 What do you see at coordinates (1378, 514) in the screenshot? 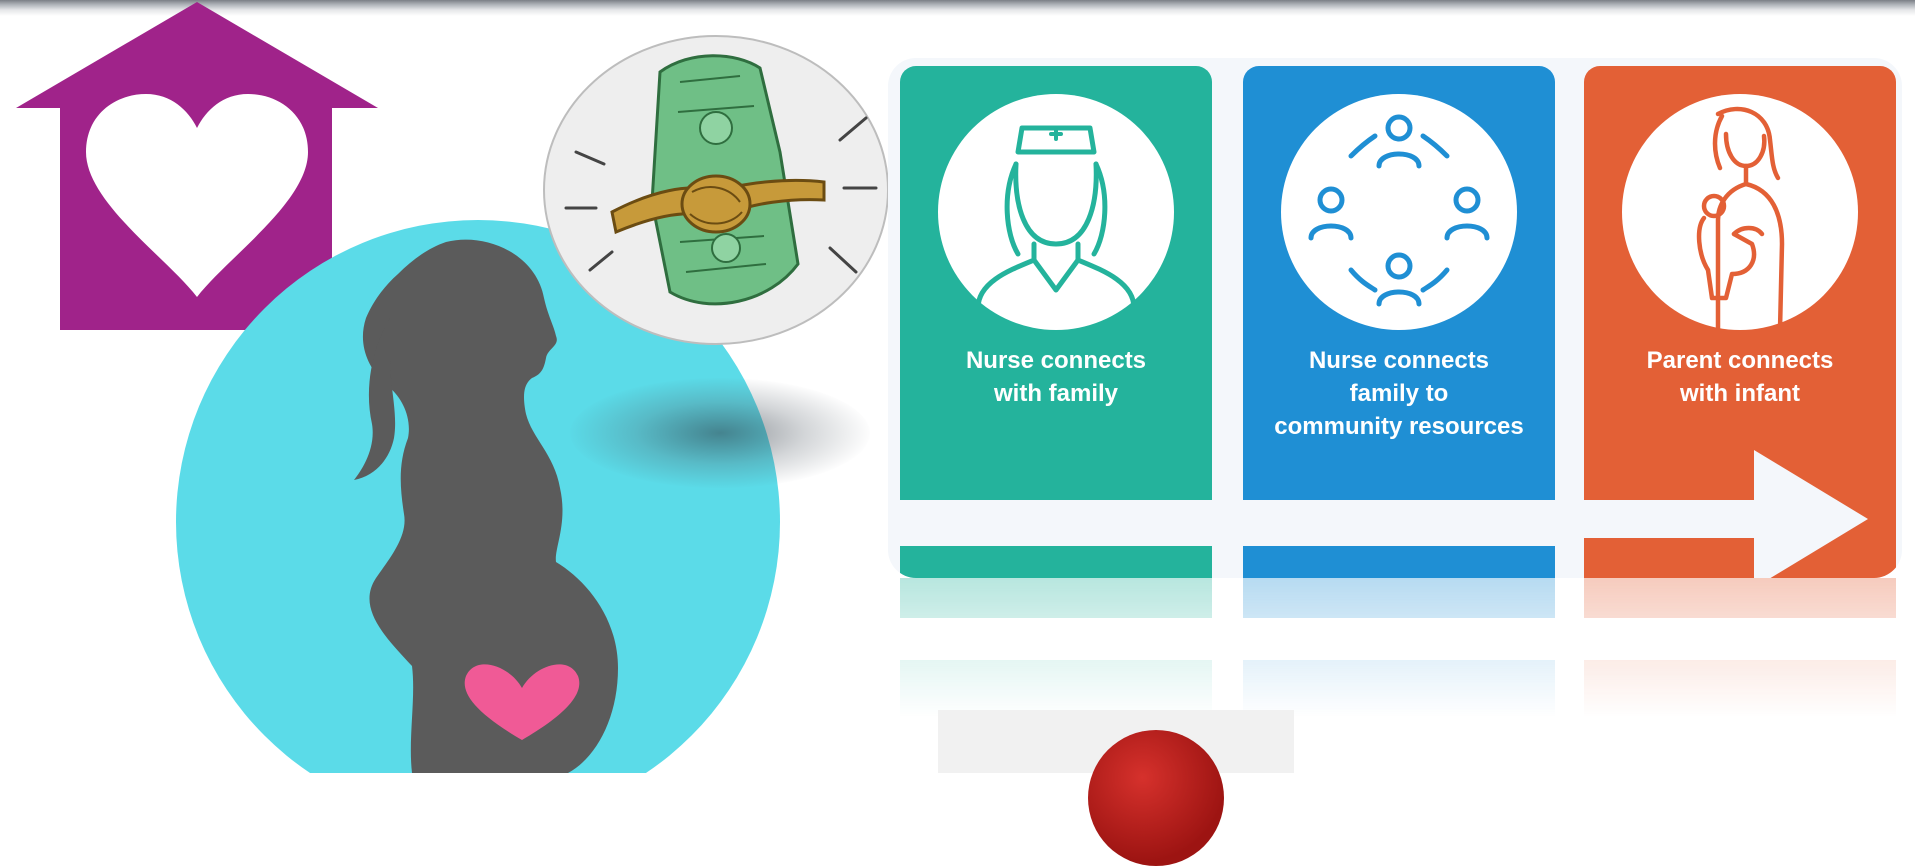
I see `right-arrow-icon` at bounding box center [1378, 514].